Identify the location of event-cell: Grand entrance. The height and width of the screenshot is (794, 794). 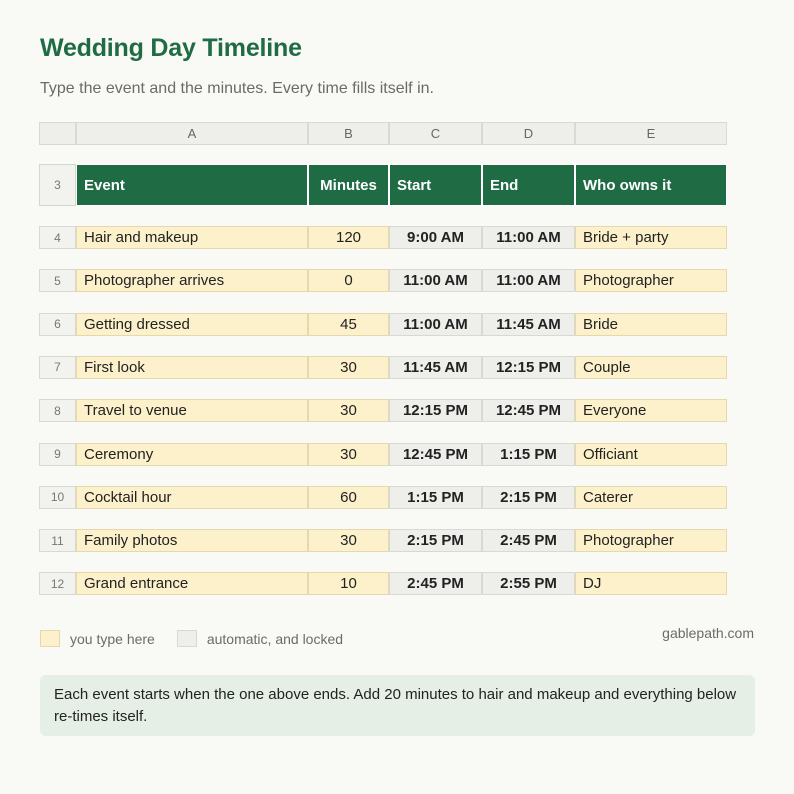
(192, 584).